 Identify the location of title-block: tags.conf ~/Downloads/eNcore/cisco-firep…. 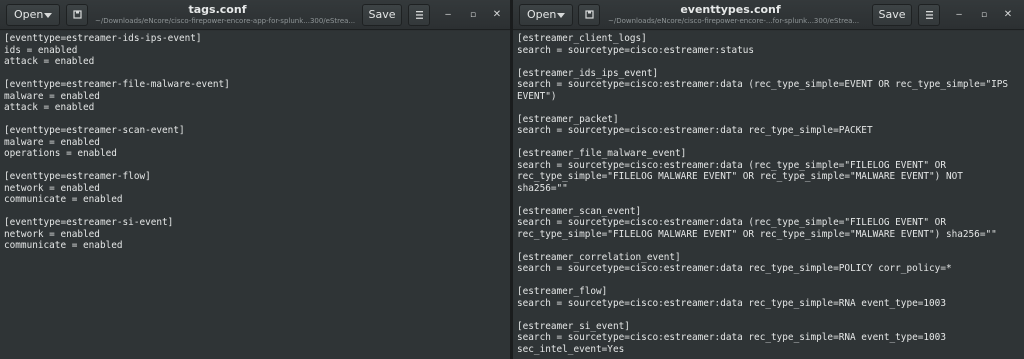
(225, 14).